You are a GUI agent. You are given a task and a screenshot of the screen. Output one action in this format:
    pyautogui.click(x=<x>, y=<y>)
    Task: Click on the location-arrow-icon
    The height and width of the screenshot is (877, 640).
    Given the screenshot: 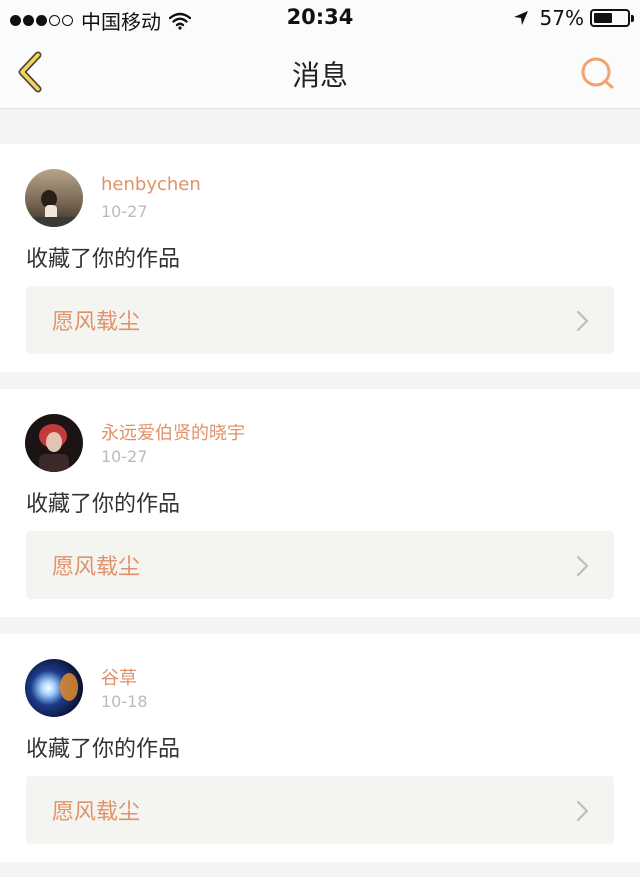 What is the action you would take?
    pyautogui.click(x=520, y=18)
    